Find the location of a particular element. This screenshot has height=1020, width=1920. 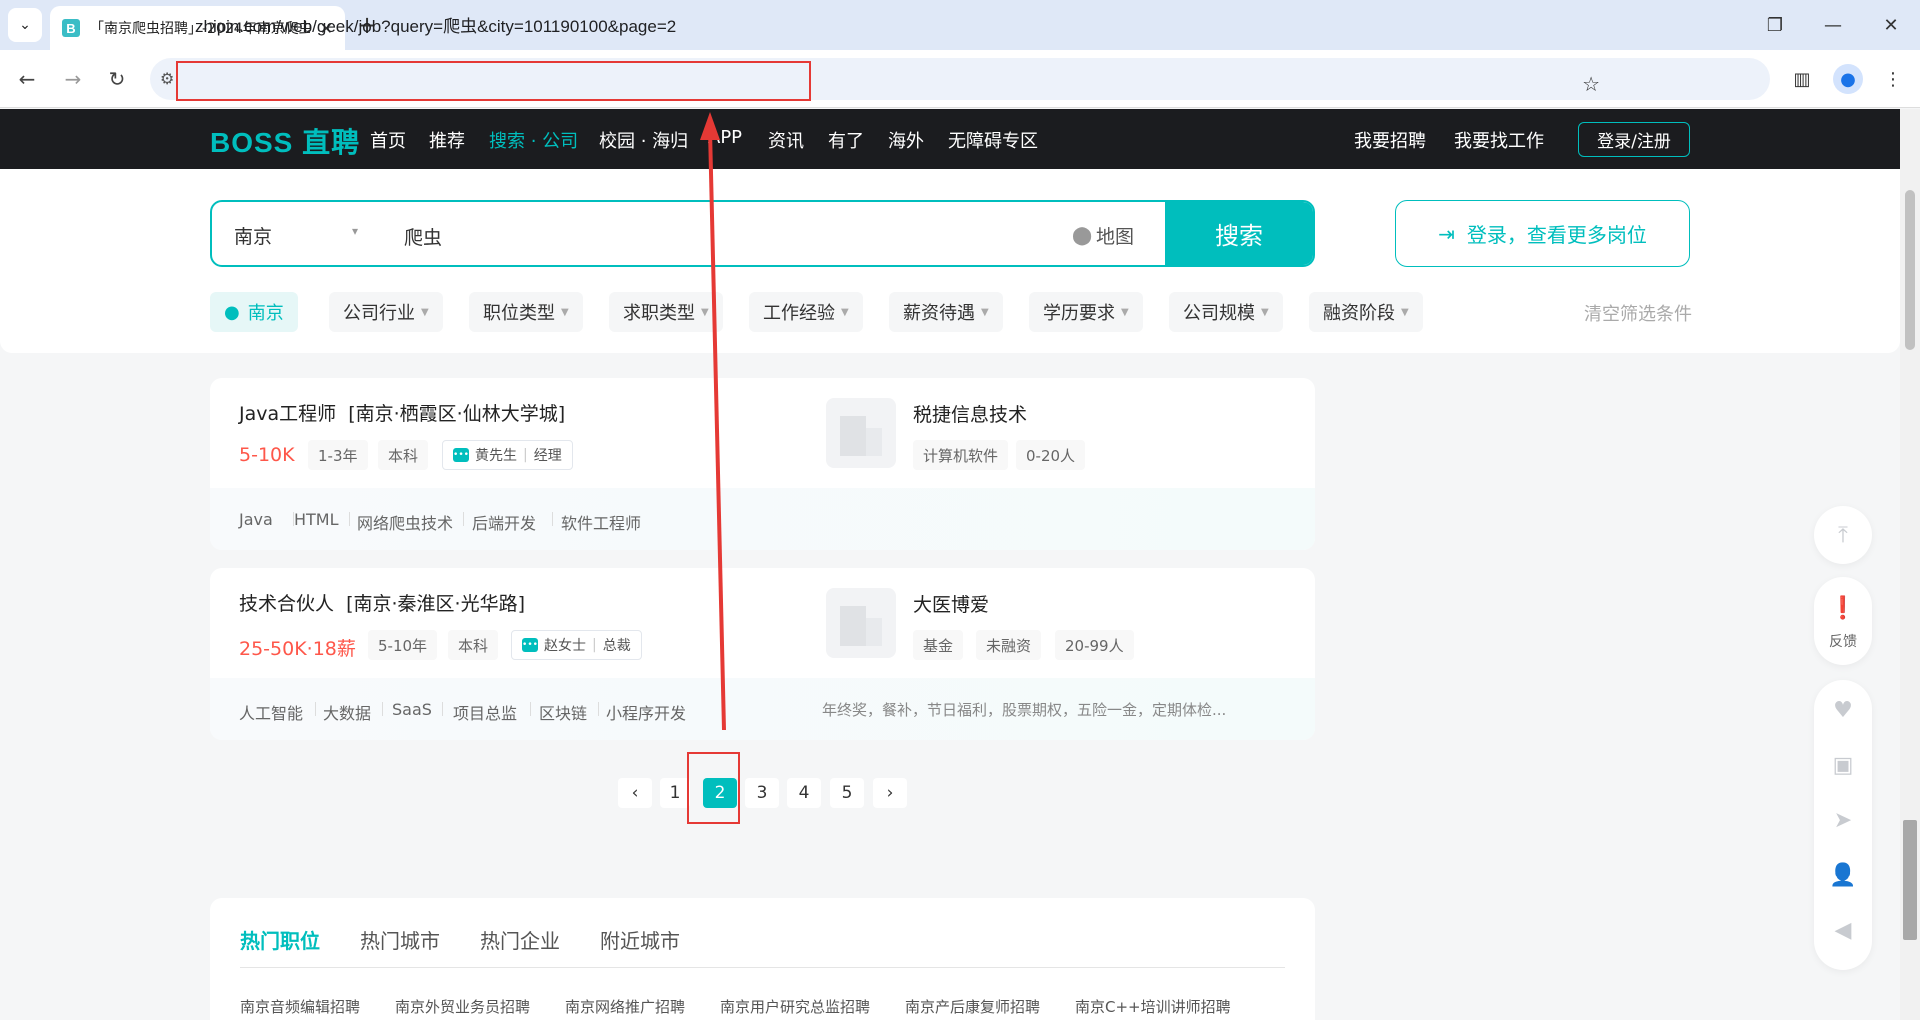

company-name: 大医博爱 is located at coordinates (951, 603).